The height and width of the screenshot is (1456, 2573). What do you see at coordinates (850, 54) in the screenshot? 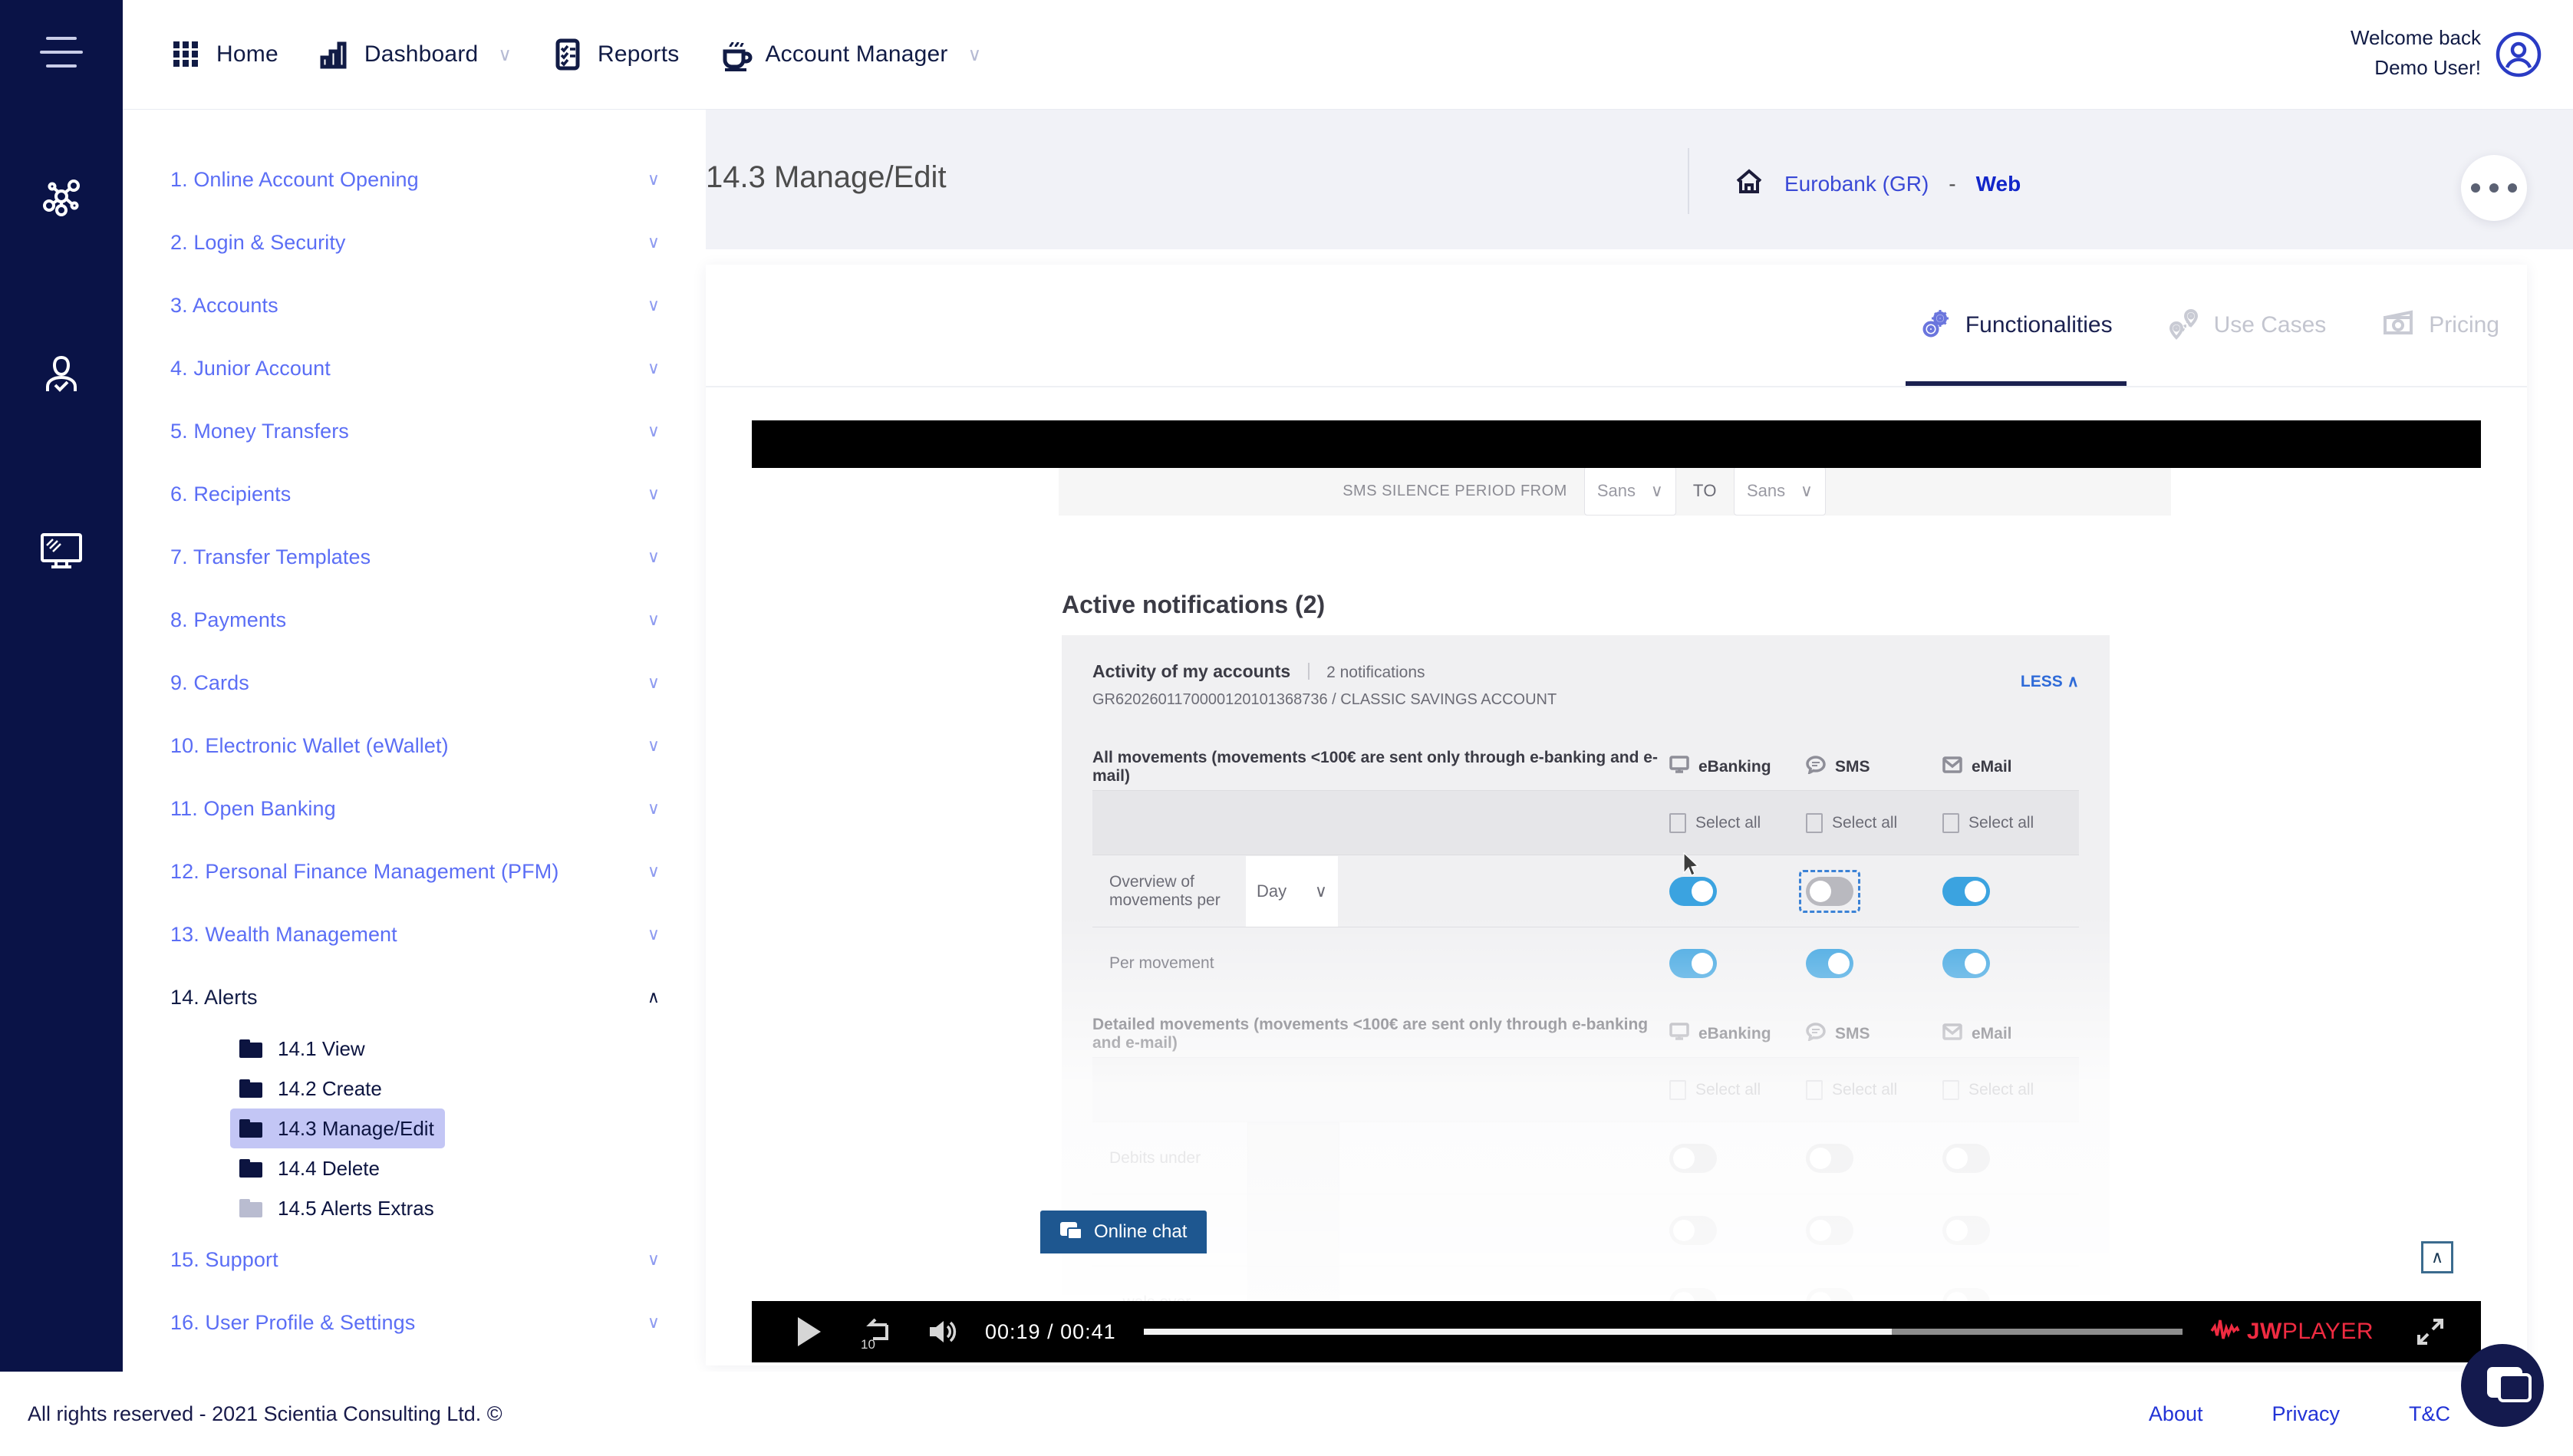
I see `nav-item-account-manager: Account Manager ∨` at bounding box center [850, 54].